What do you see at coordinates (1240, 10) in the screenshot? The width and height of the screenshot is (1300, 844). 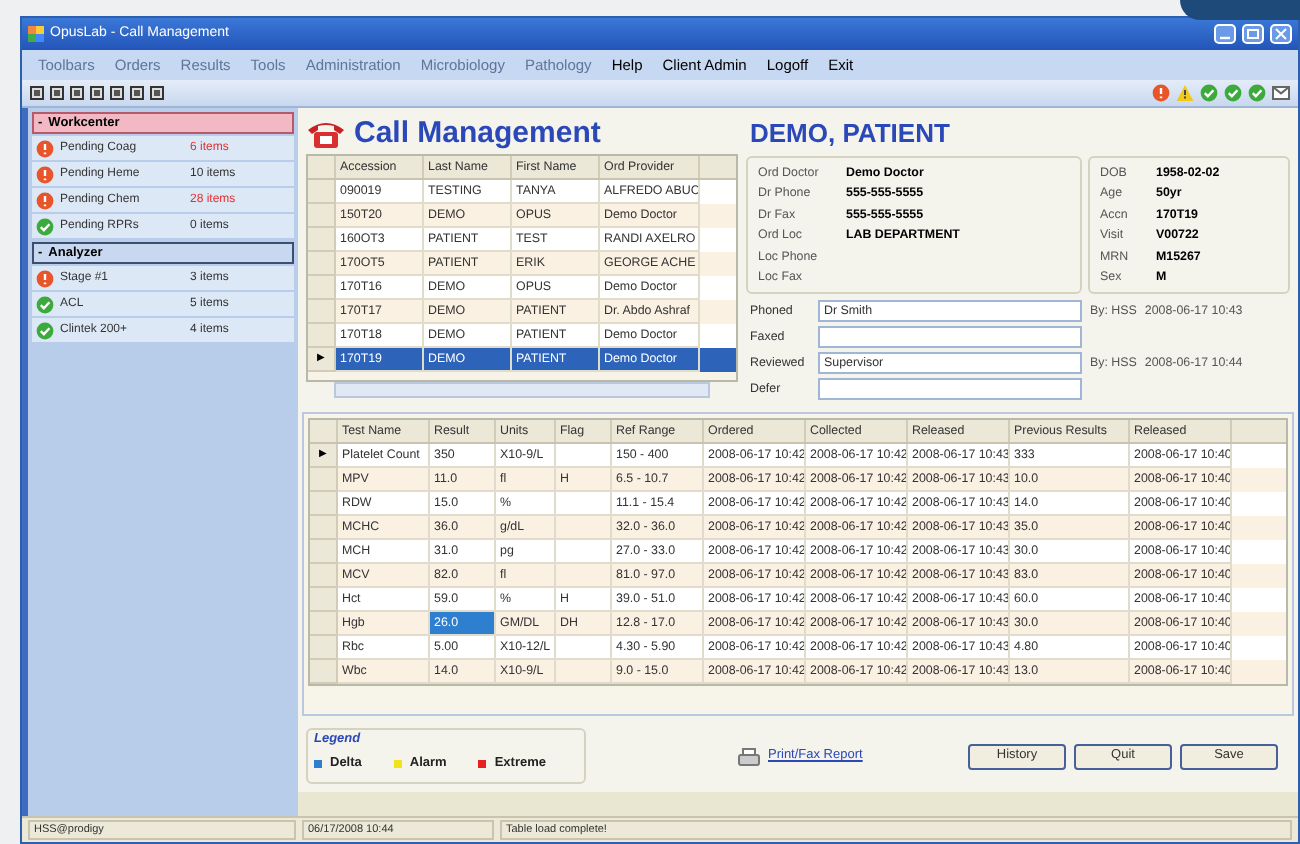 I see `corner-decoration` at bounding box center [1240, 10].